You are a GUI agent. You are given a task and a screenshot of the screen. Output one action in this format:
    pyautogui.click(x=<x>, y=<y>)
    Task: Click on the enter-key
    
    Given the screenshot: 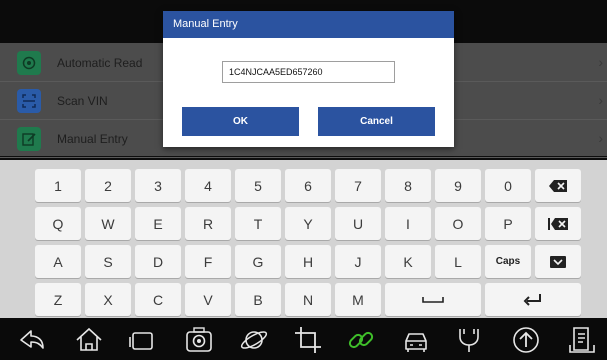 What is the action you would take?
    pyautogui.click(x=533, y=299)
    